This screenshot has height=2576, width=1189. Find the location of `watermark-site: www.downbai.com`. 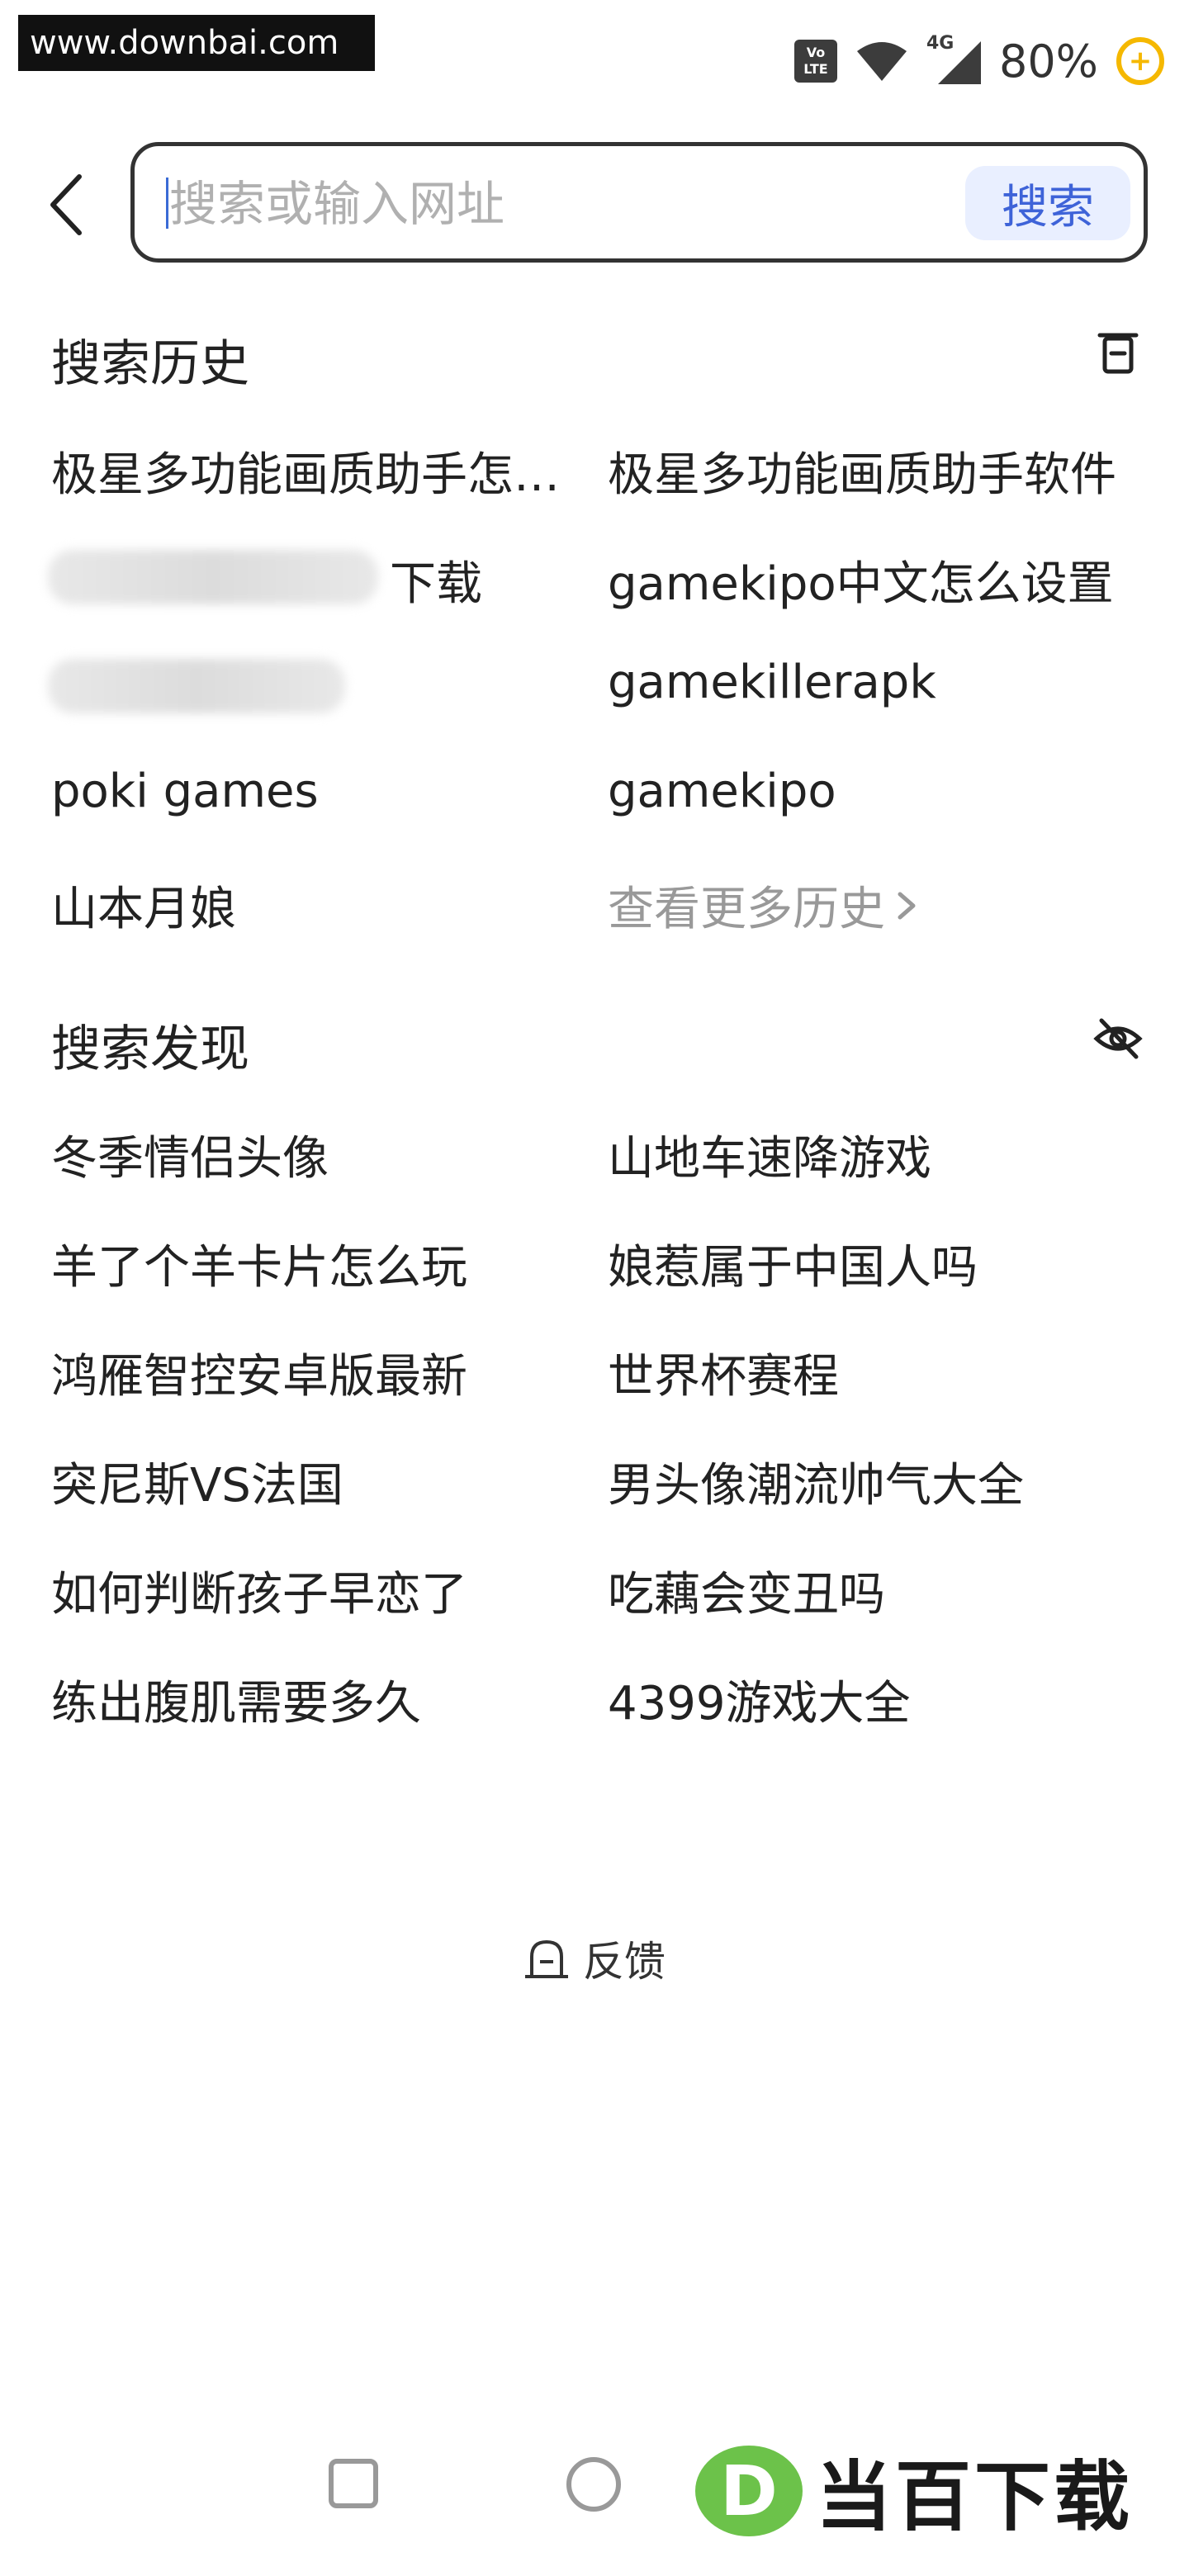

watermark-site: www.downbai.com is located at coordinates (196, 43).